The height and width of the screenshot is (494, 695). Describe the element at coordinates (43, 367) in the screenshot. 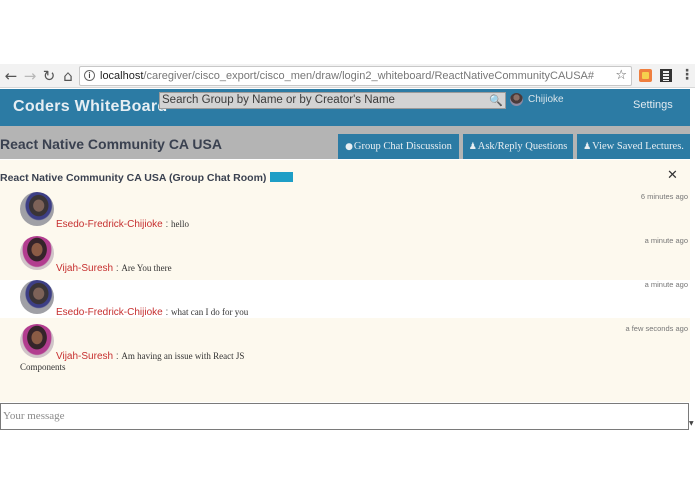

I see `message-text-continued: Components` at that location.